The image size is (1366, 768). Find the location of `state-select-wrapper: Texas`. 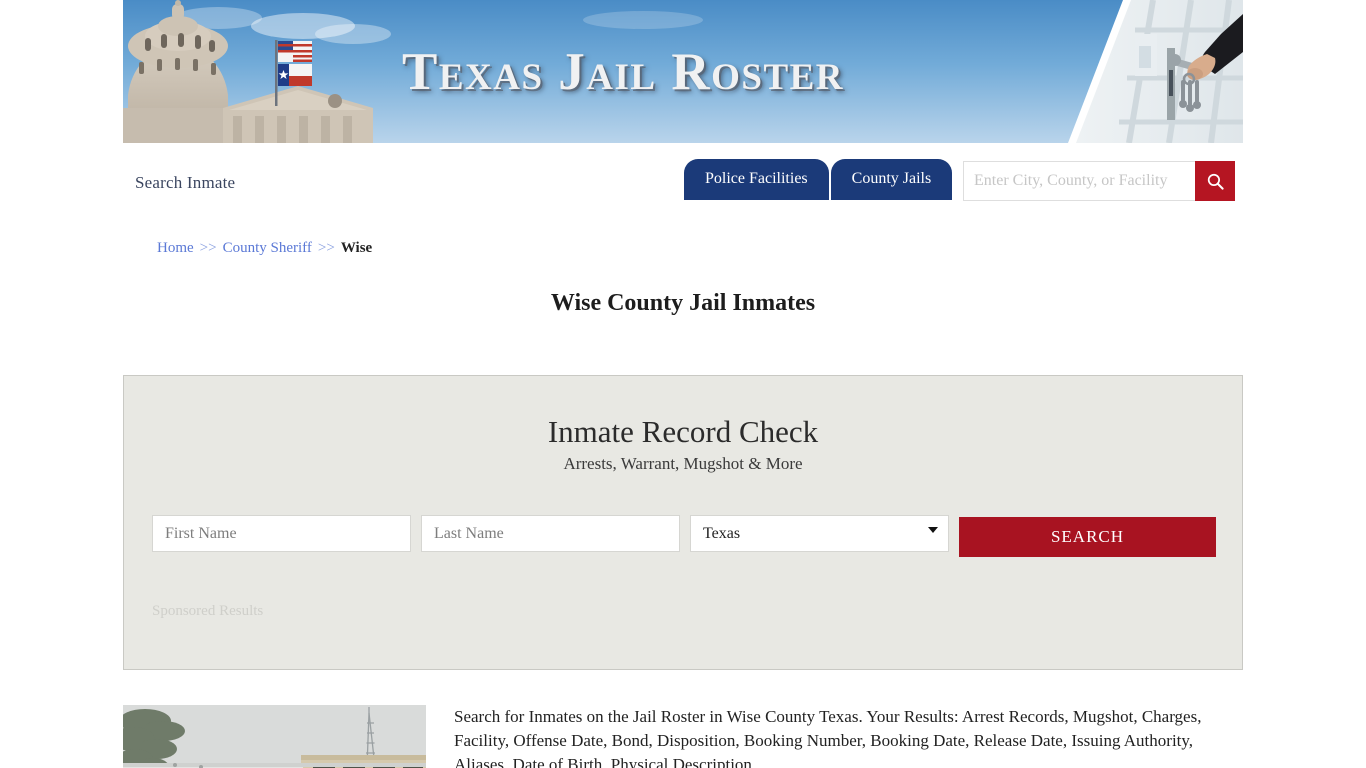

state-select-wrapper: Texas is located at coordinates (819, 533).